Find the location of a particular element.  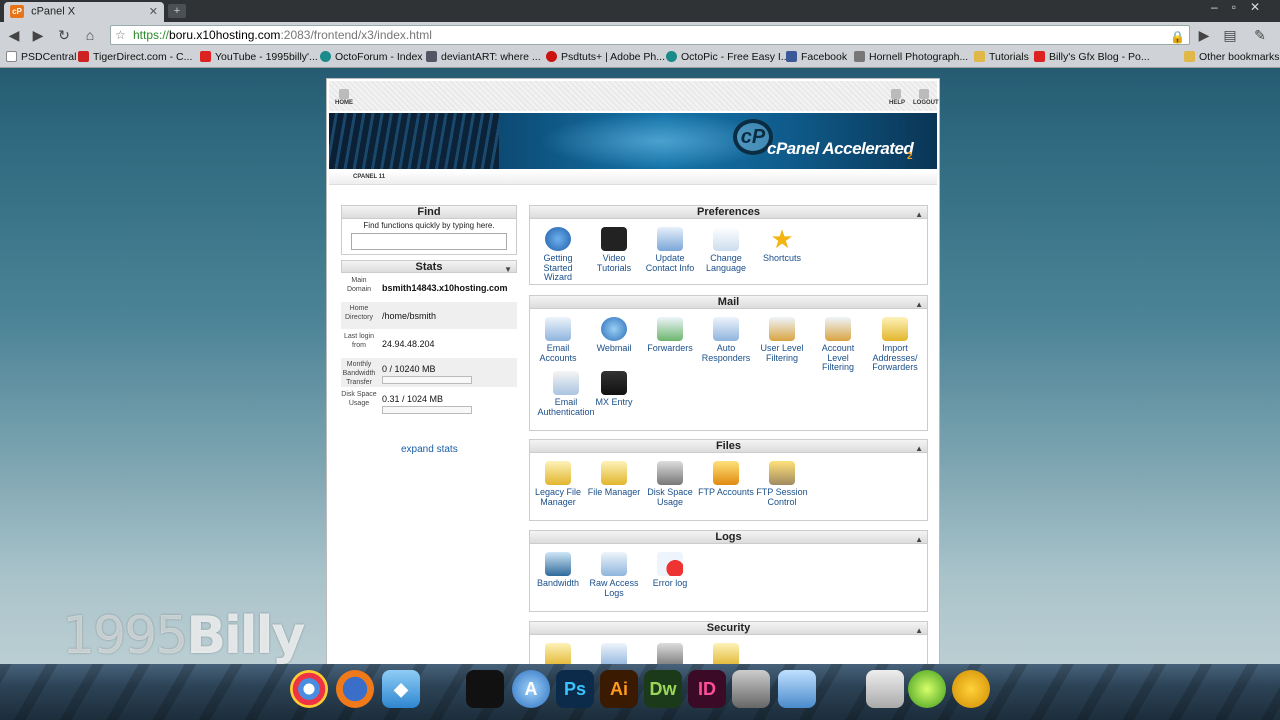

section-header: Logs ▲ is located at coordinates (728, 537).